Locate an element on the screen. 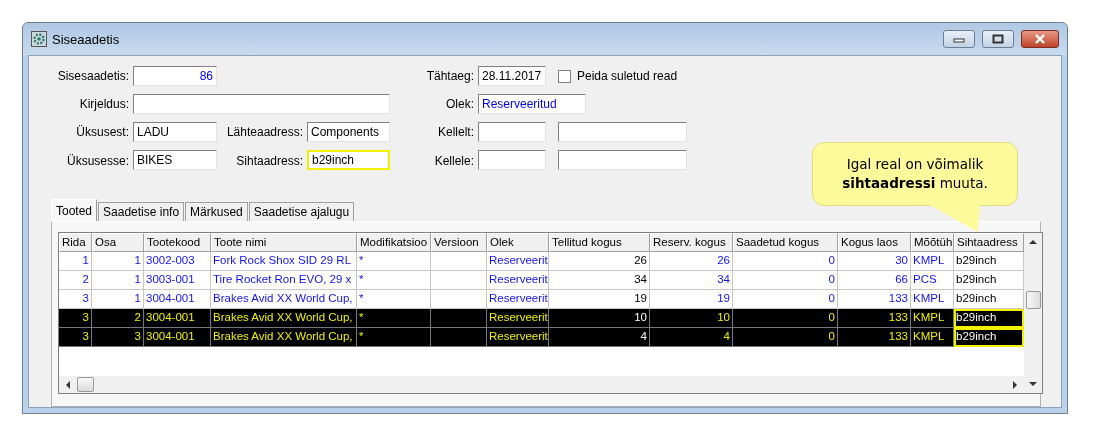  table-cell: Tire Rocket Ron EVO, 29 x is located at coordinates (284, 280).